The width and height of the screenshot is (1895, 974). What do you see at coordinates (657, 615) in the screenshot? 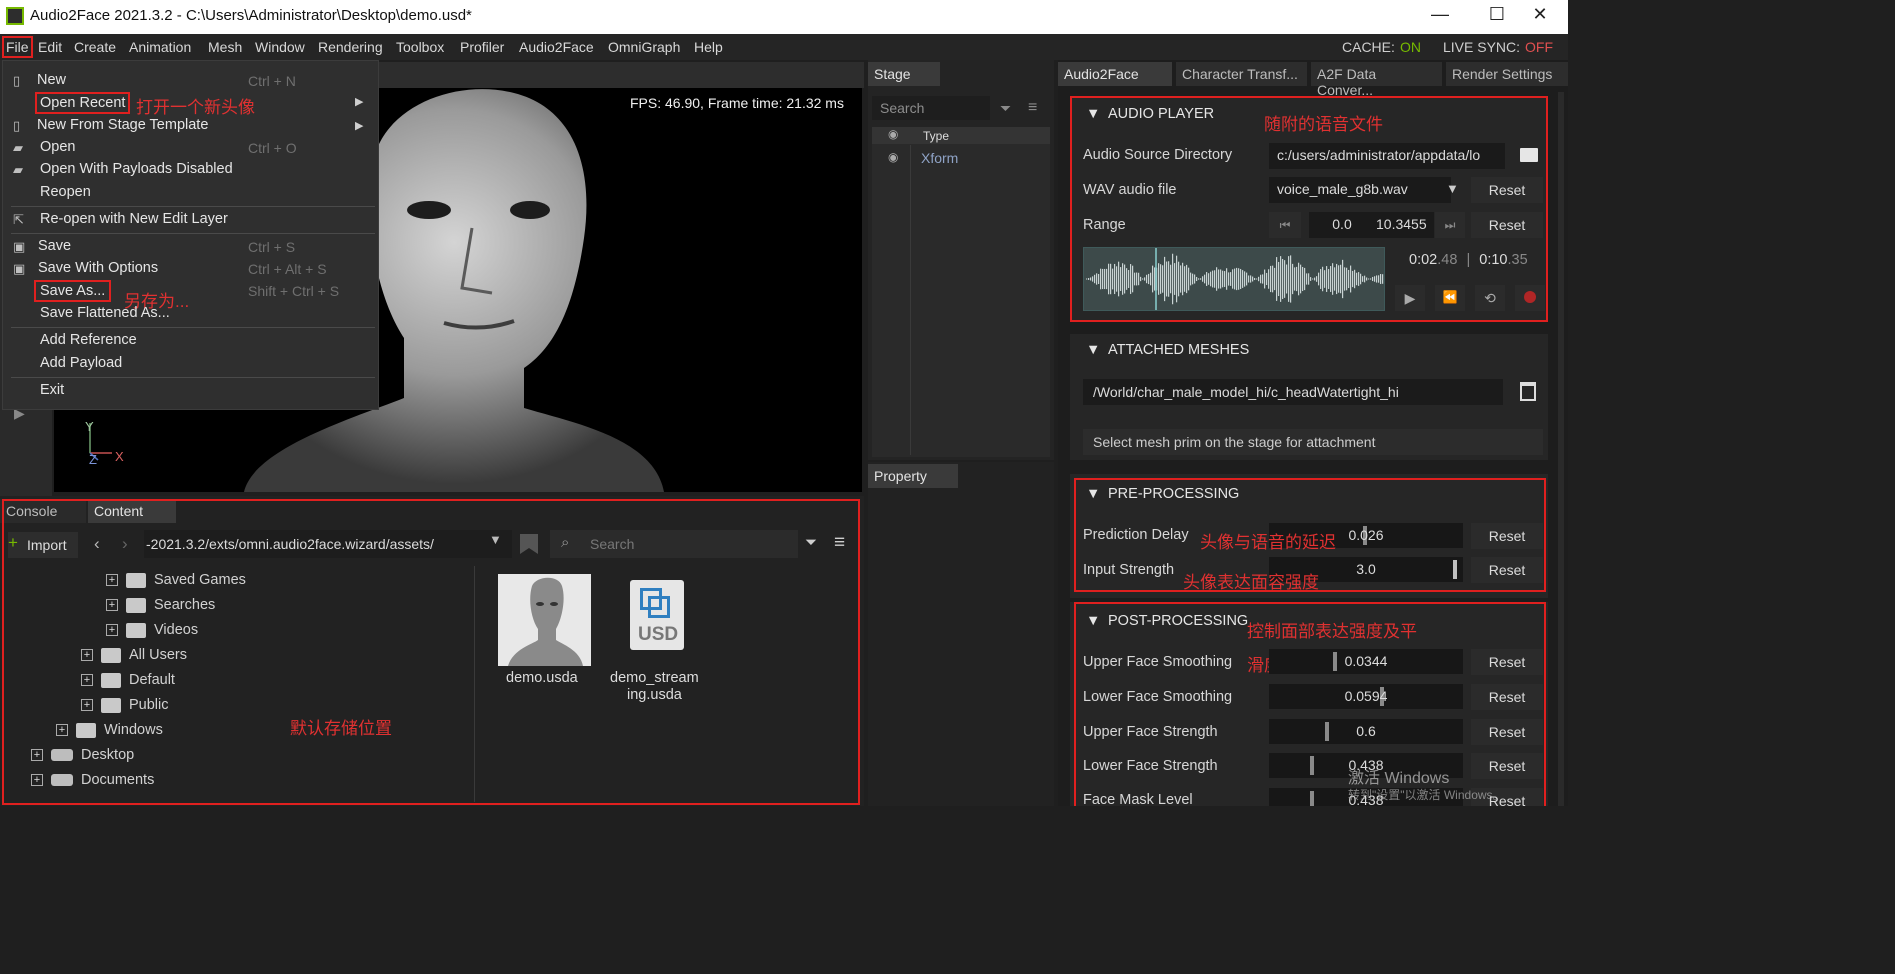
I see `usd-file-icon: USD` at bounding box center [657, 615].